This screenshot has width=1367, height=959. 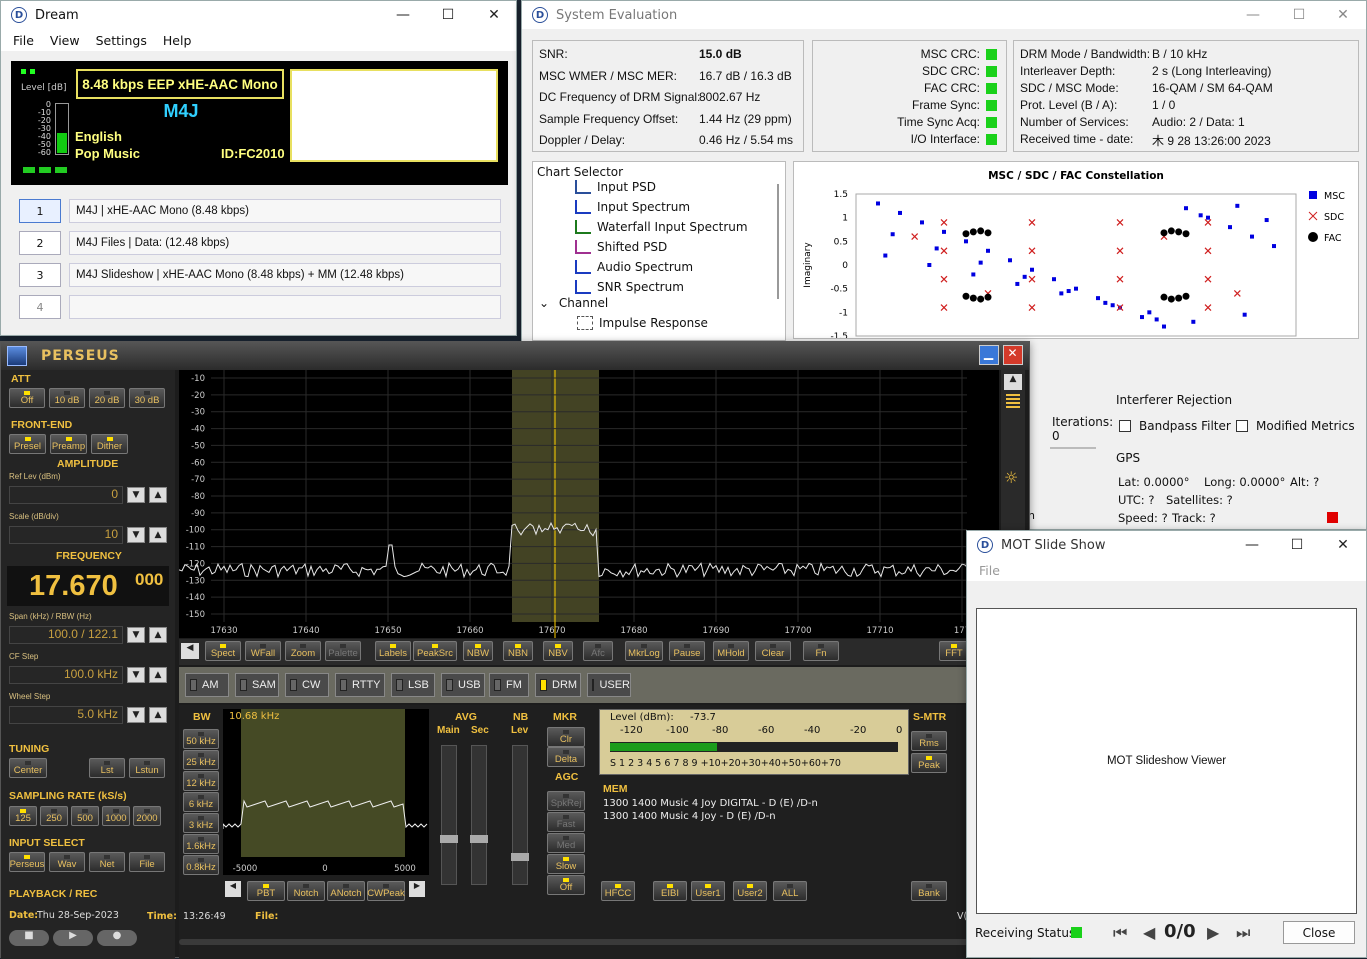 I want to click on sampling-rate-button: 250, so click(x=54, y=816).